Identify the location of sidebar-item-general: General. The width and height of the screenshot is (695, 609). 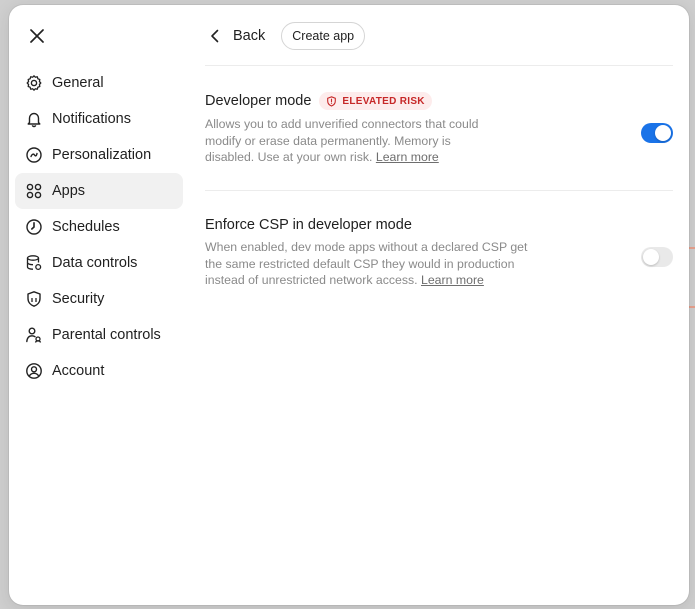
(99, 83).